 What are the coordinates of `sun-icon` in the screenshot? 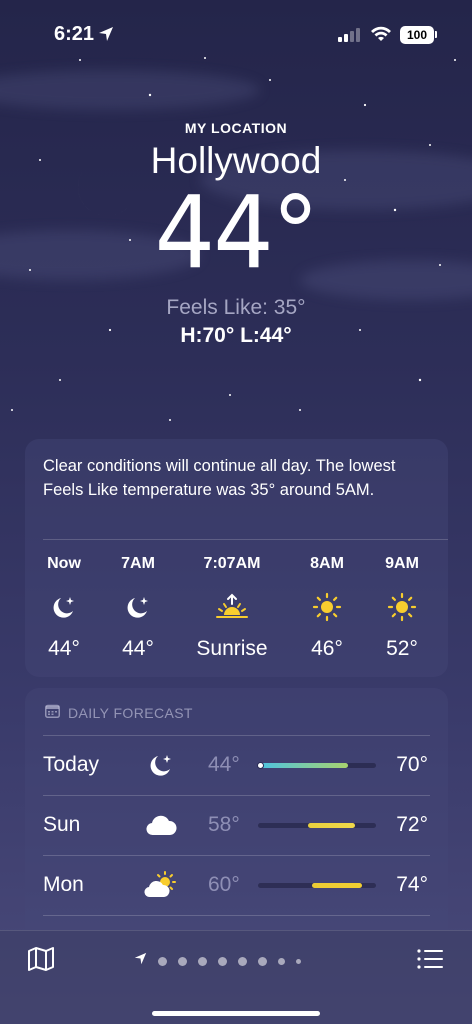 It's located at (402, 607).